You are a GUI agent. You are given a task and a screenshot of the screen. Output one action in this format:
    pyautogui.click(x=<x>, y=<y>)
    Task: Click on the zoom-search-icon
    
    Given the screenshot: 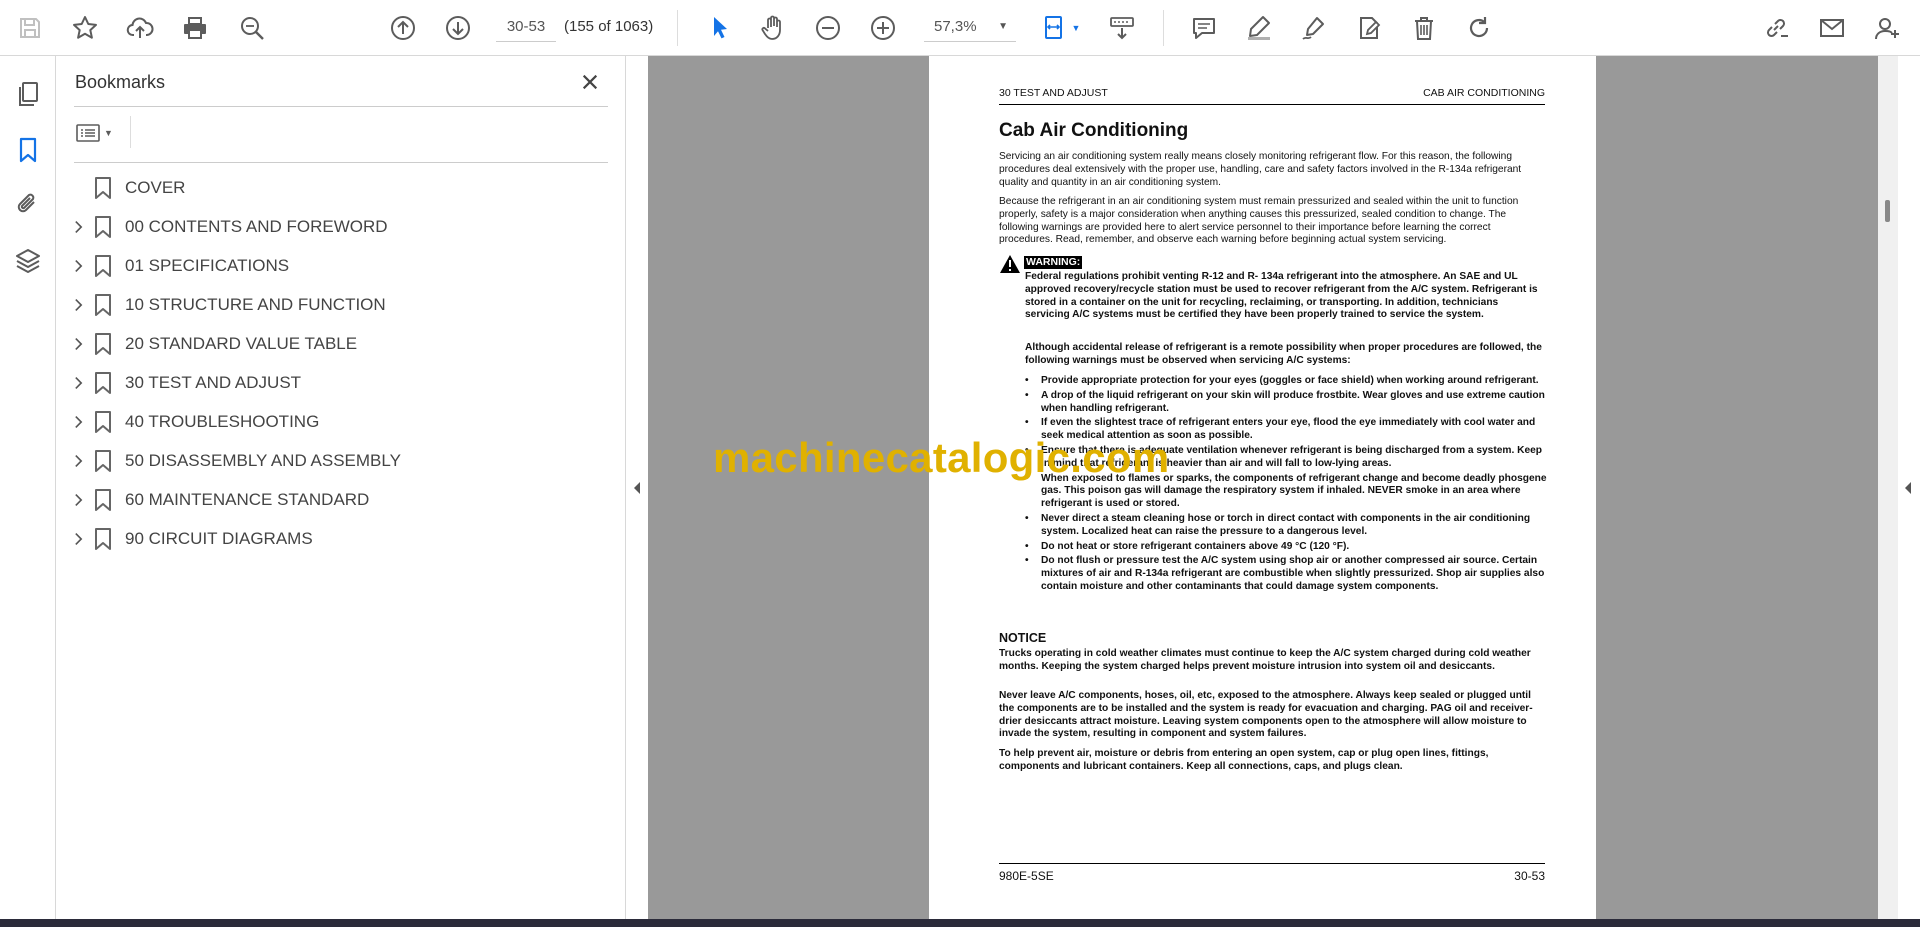 What is the action you would take?
    pyautogui.click(x=252, y=28)
    